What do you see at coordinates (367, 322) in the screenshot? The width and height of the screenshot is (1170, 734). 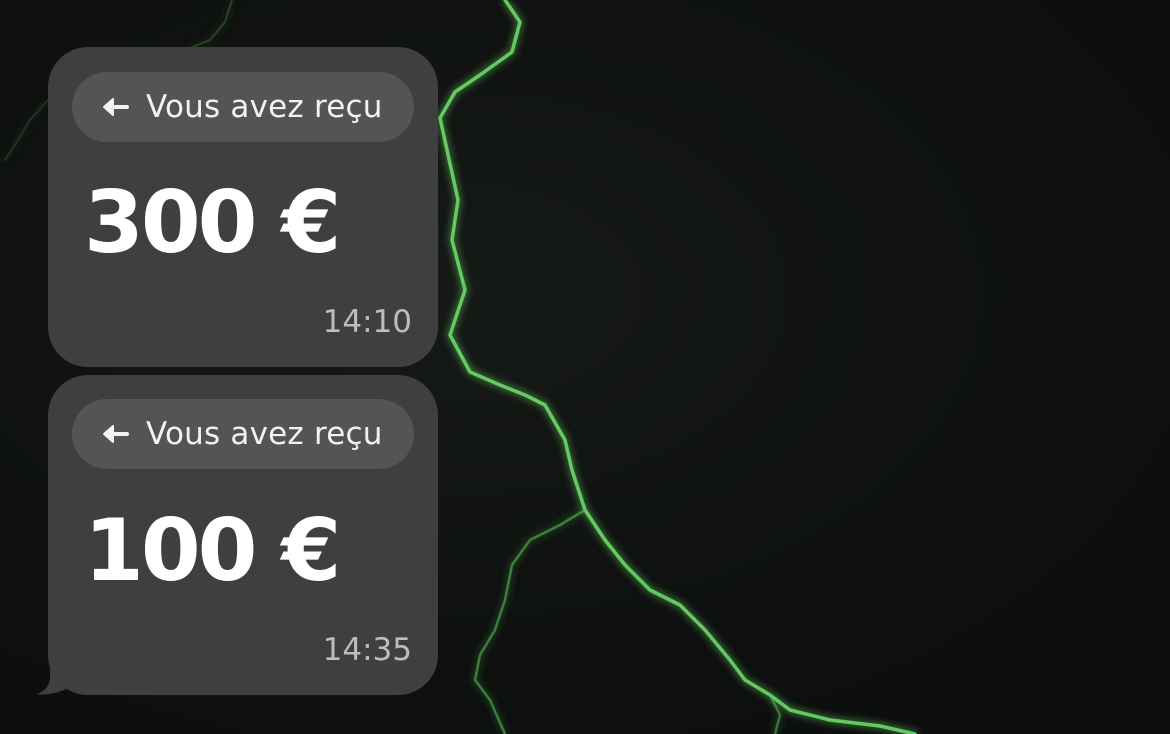 I see `message-timestamp: 14:10` at bounding box center [367, 322].